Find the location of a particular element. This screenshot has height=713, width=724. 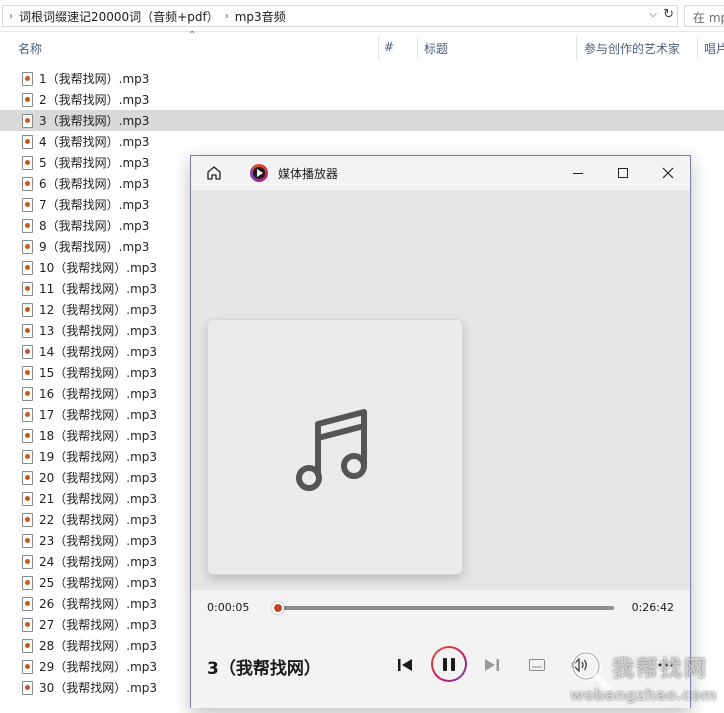

file-name: 26（我帮找网）.mp3 is located at coordinates (98, 604).